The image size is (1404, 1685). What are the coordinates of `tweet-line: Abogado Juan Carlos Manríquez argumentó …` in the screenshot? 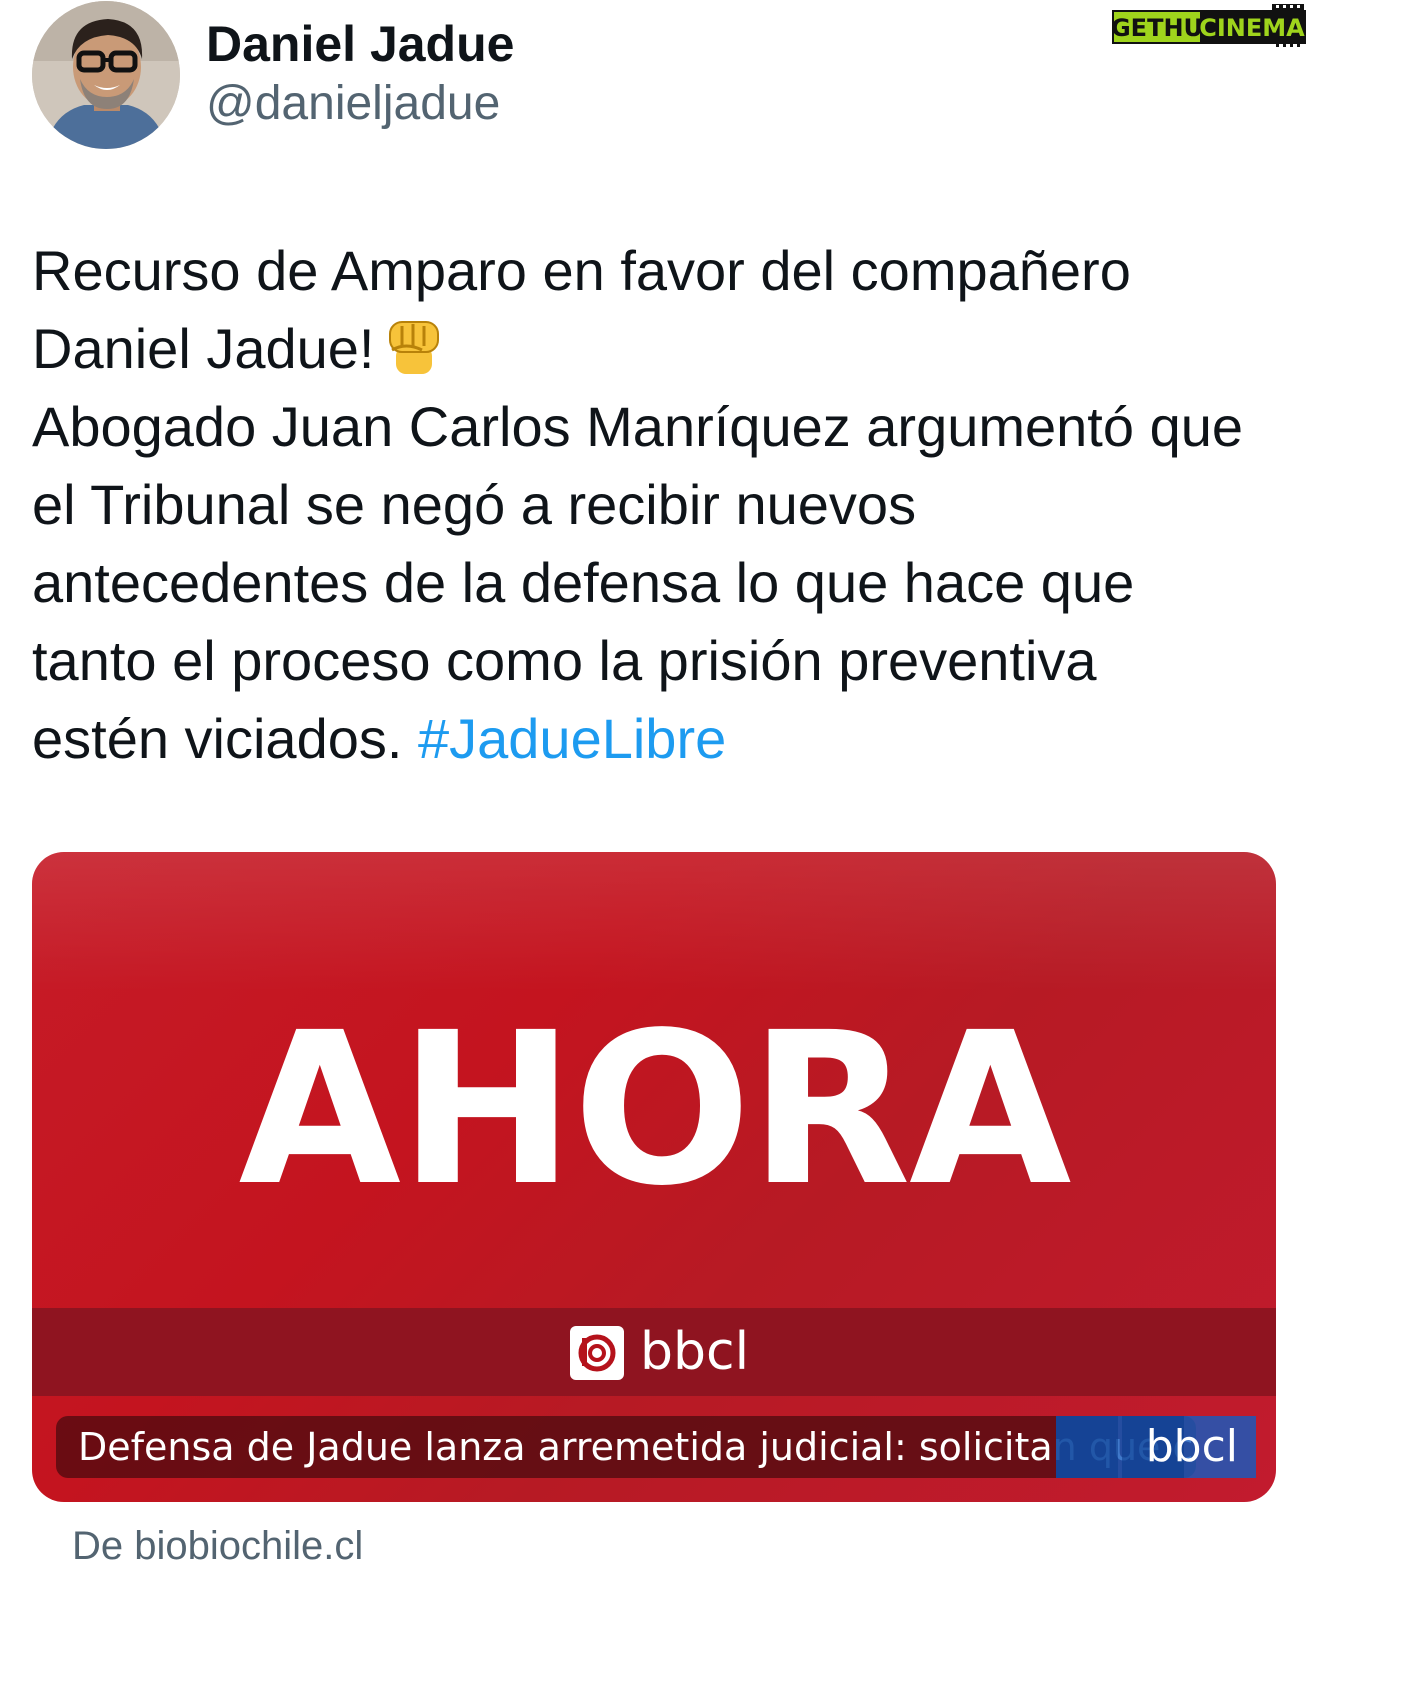 It's located at (637, 426).